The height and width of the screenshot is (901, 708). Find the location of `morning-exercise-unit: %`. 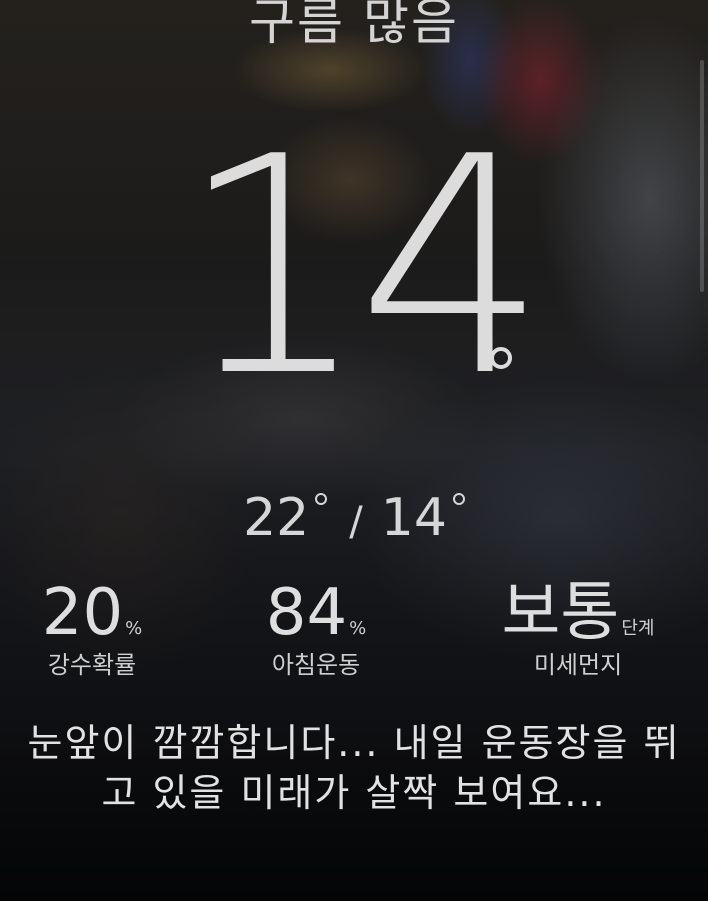

morning-exercise-unit: % is located at coordinates (358, 628).